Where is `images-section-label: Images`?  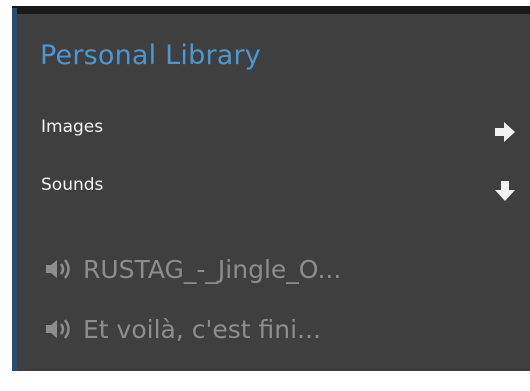 images-section-label: Images is located at coordinates (72, 127).